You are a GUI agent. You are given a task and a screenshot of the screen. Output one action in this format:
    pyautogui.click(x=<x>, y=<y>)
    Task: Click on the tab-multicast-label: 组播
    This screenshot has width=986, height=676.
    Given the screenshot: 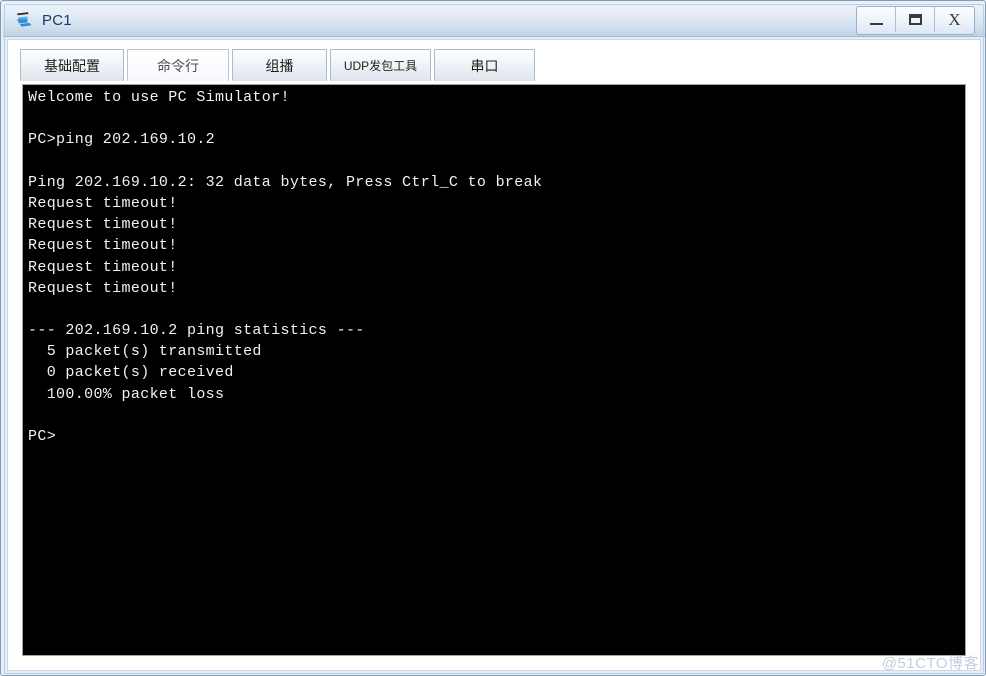 What is the action you would take?
    pyautogui.click(x=279, y=65)
    